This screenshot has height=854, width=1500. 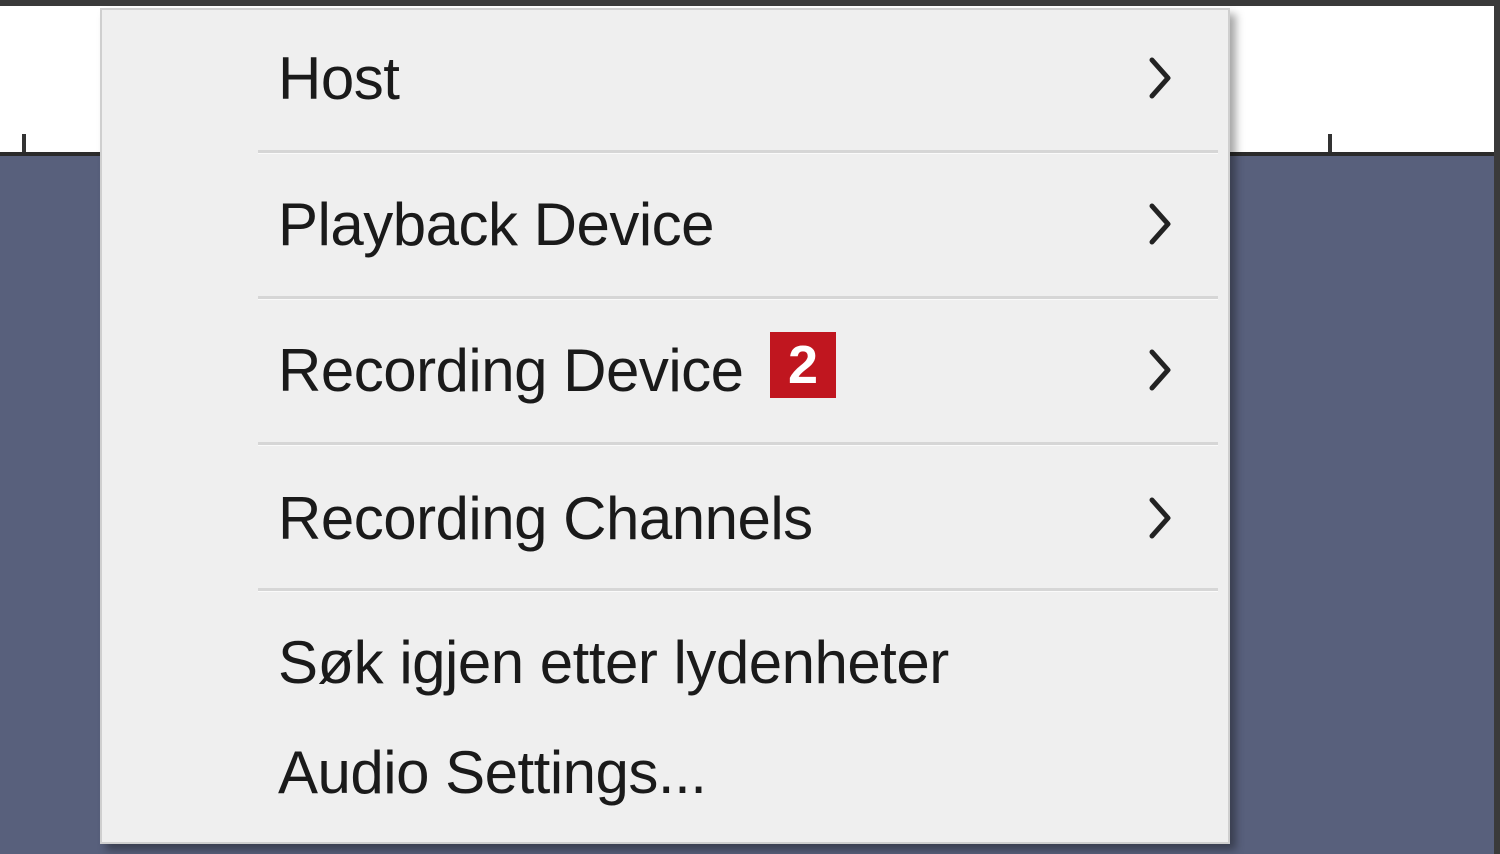 I want to click on menu-item-host: Host, so click(x=665, y=80).